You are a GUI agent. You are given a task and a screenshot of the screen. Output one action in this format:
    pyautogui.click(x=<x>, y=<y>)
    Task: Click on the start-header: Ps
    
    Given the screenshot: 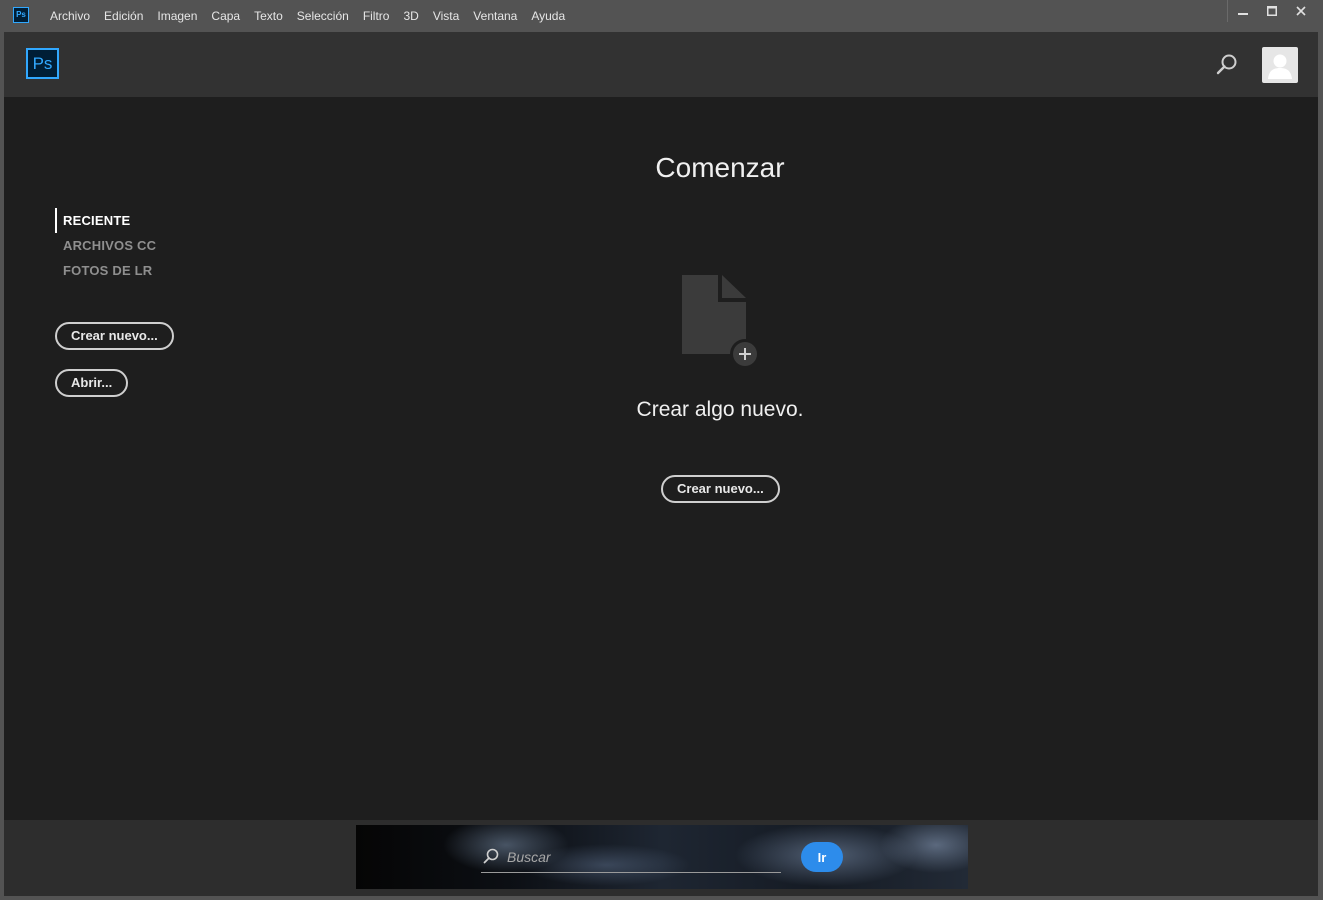 What is the action you would take?
    pyautogui.click(x=661, y=64)
    